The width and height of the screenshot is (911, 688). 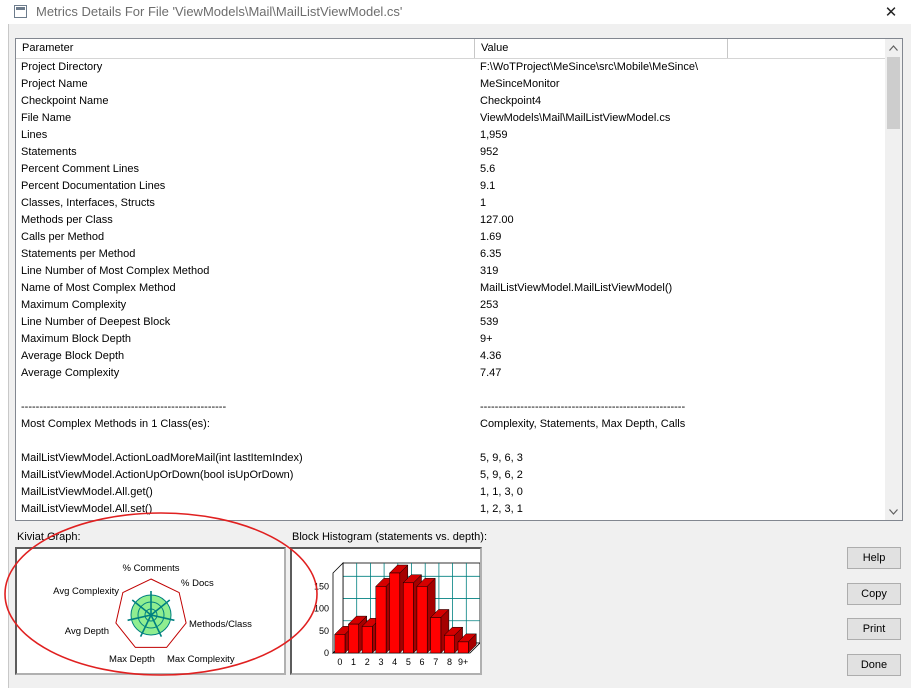 I want to click on histogram-x-tick: 9+, so click(x=463, y=662).